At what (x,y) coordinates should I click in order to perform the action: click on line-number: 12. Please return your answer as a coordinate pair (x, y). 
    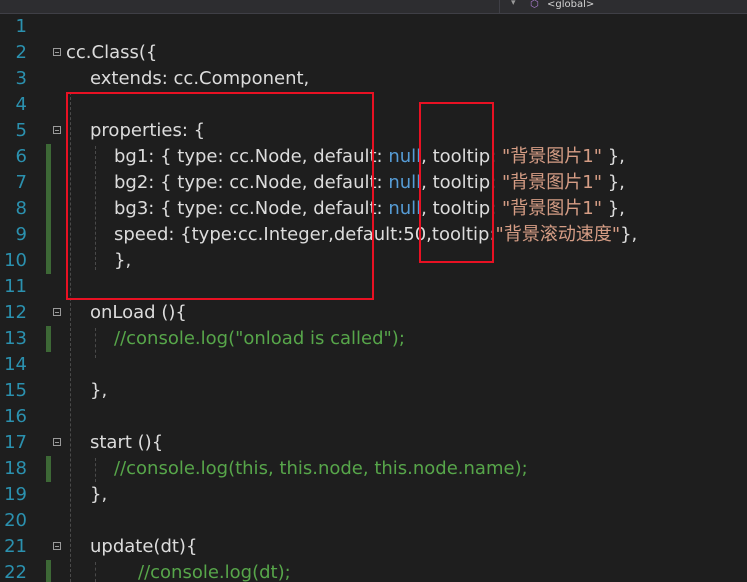
    Looking at the image, I should click on (15, 312).